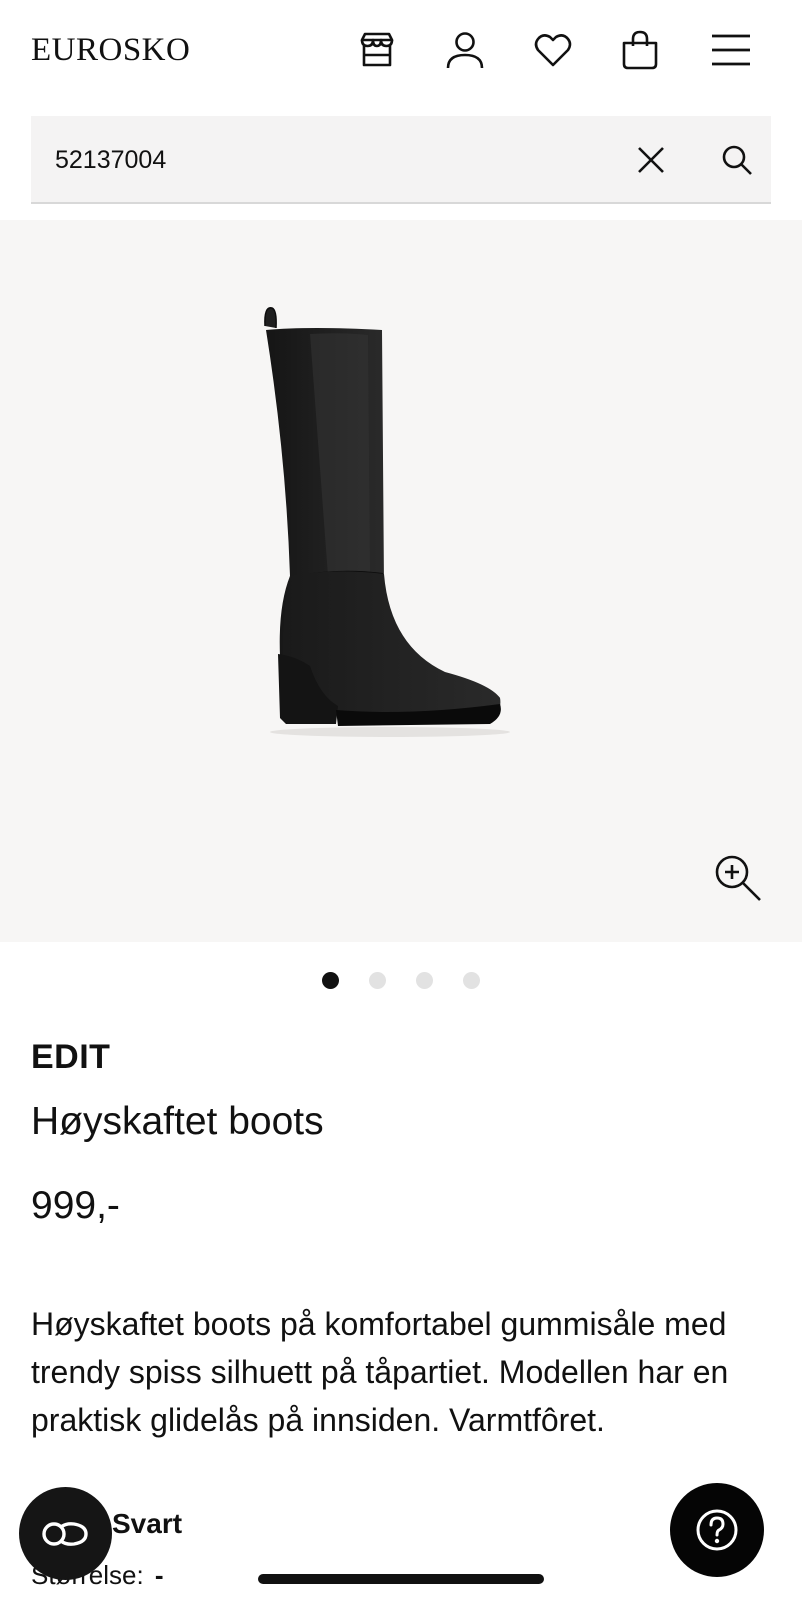 This screenshot has width=802, height=1600. I want to click on size-value: -, so click(159, 1575).